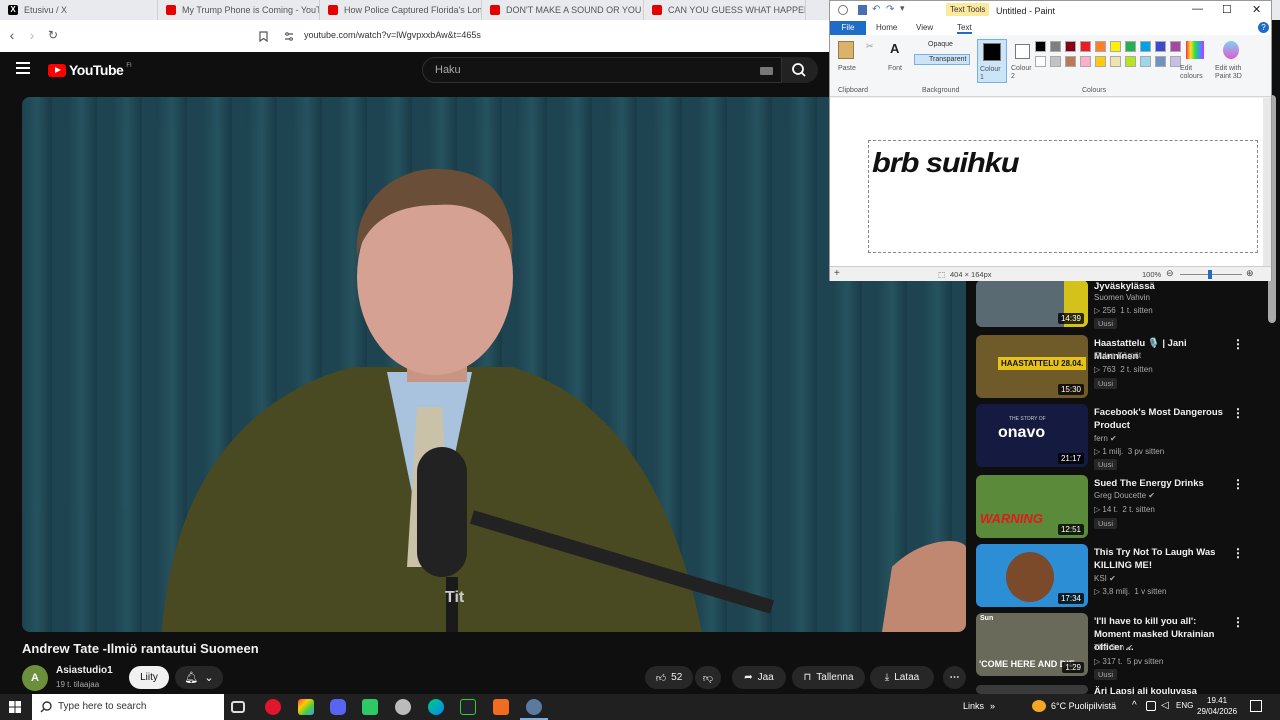  I want to click on browser-tab: CAN YOU GUESS WHAT HAPPENS N, so click(725, 10).